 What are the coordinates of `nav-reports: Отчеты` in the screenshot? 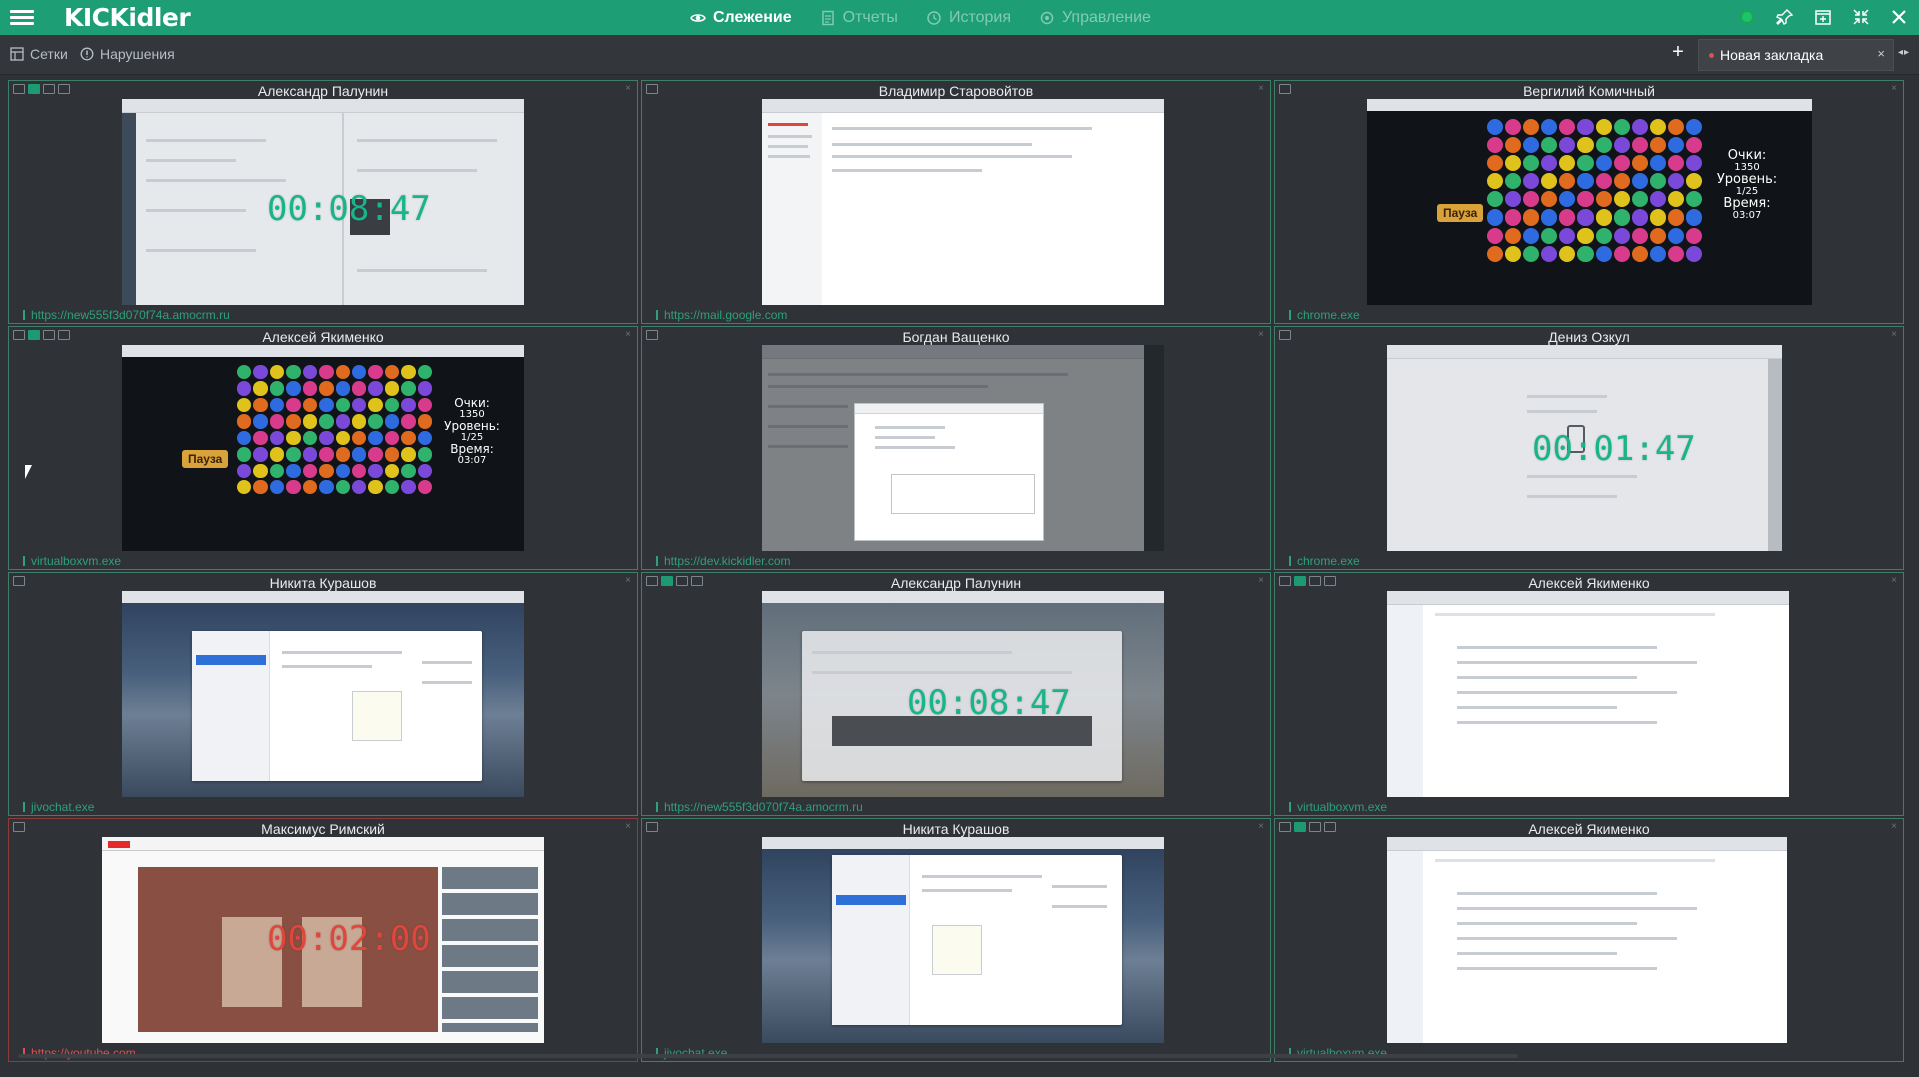 It's located at (859, 18).